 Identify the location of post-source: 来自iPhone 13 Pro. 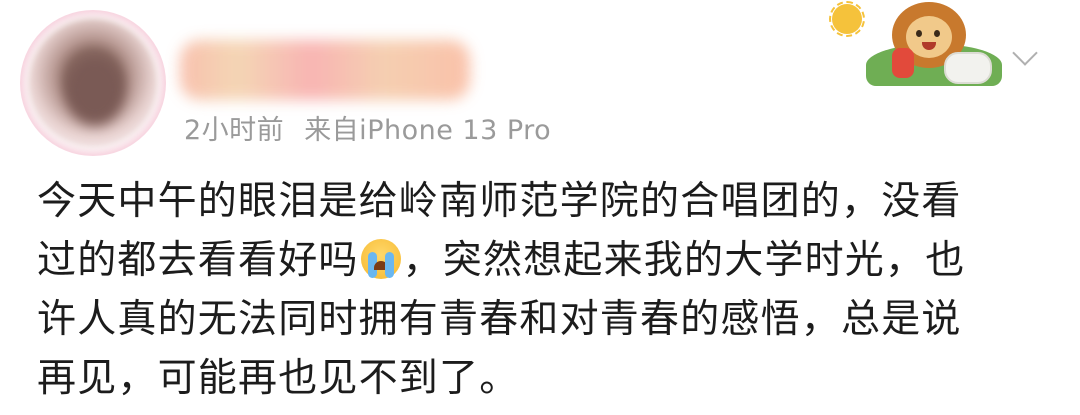
(428, 130).